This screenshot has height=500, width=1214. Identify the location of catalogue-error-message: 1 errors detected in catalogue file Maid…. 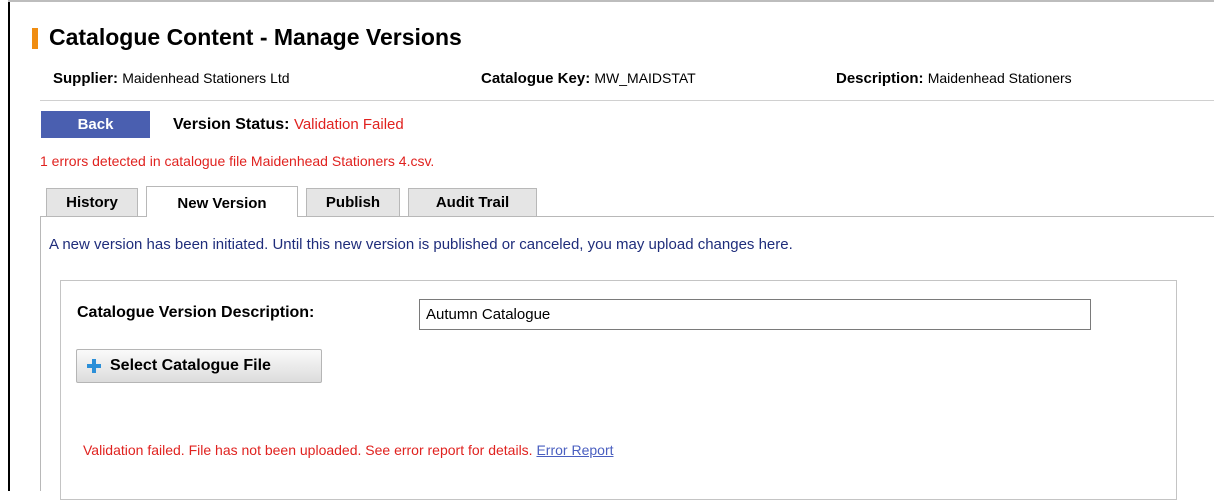
(237, 161).